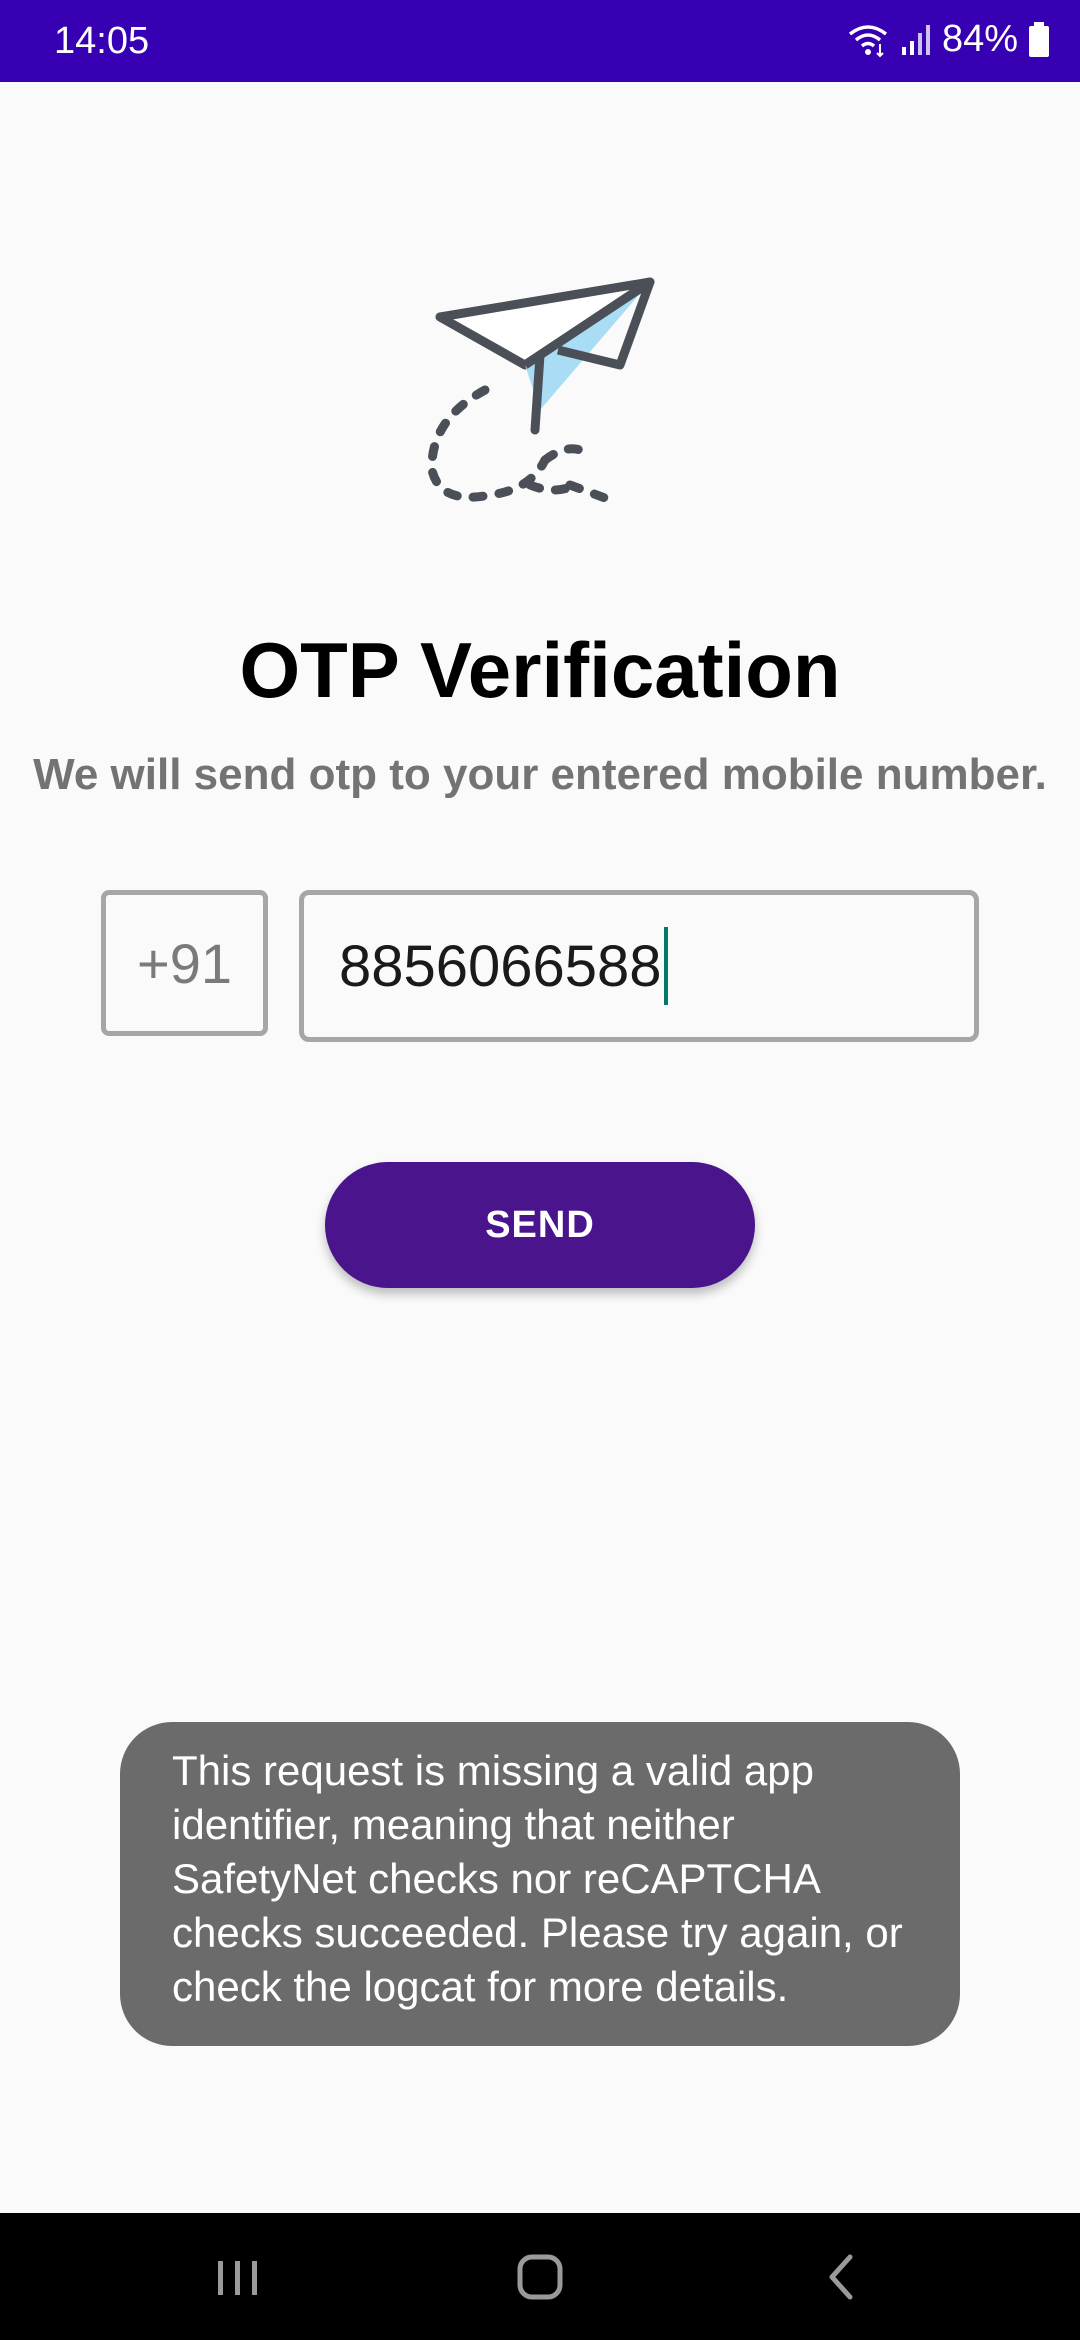 Image resolution: width=1080 pixels, height=2340 pixels. What do you see at coordinates (500, 966) in the screenshot?
I see `phone-number-value: 8856066588` at bounding box center [500, 966].